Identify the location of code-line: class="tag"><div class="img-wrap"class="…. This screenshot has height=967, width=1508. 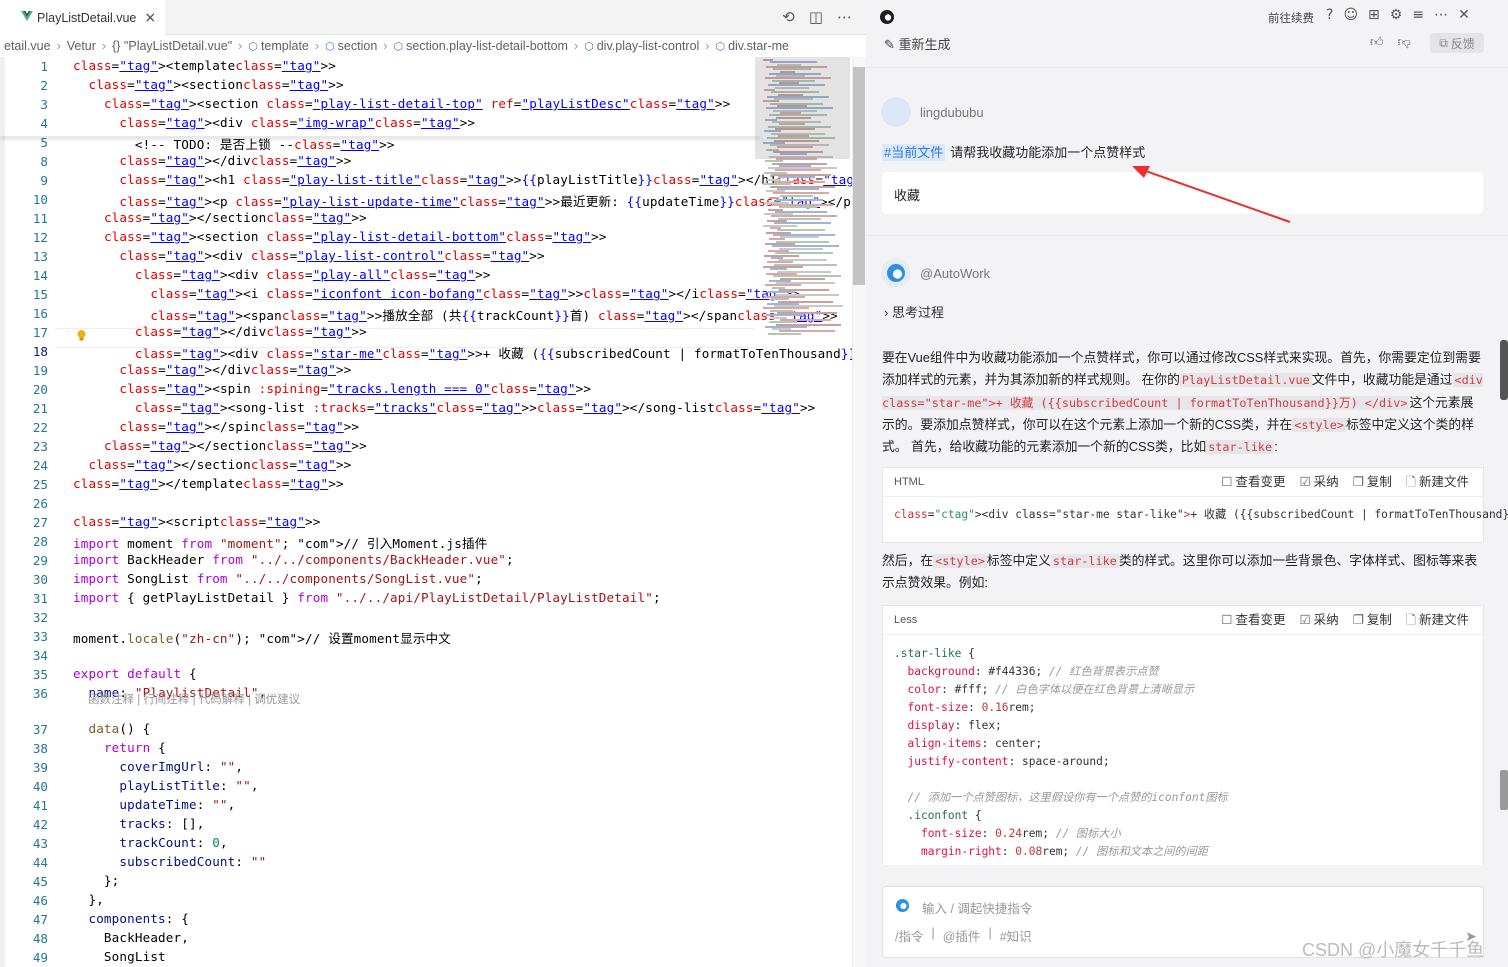
(274, 122).